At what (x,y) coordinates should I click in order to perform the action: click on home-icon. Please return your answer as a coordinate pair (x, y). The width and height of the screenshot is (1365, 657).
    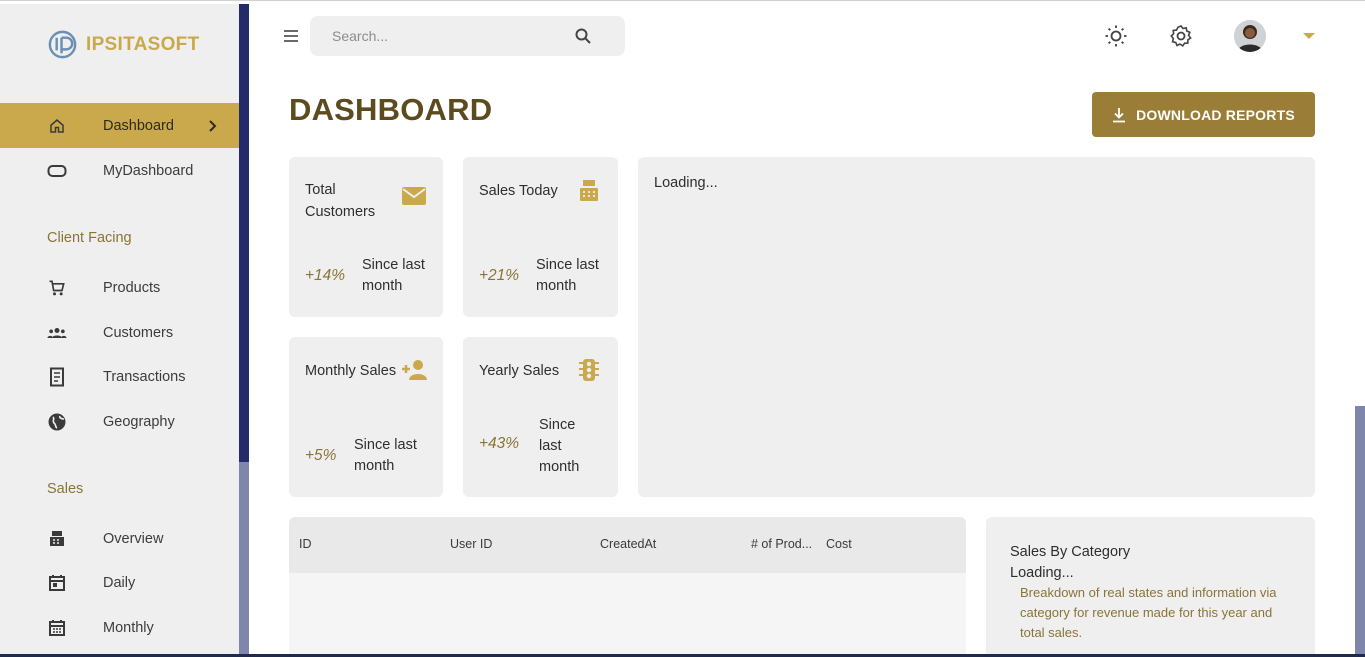
    Looking at the image, I should click on (57, 126).